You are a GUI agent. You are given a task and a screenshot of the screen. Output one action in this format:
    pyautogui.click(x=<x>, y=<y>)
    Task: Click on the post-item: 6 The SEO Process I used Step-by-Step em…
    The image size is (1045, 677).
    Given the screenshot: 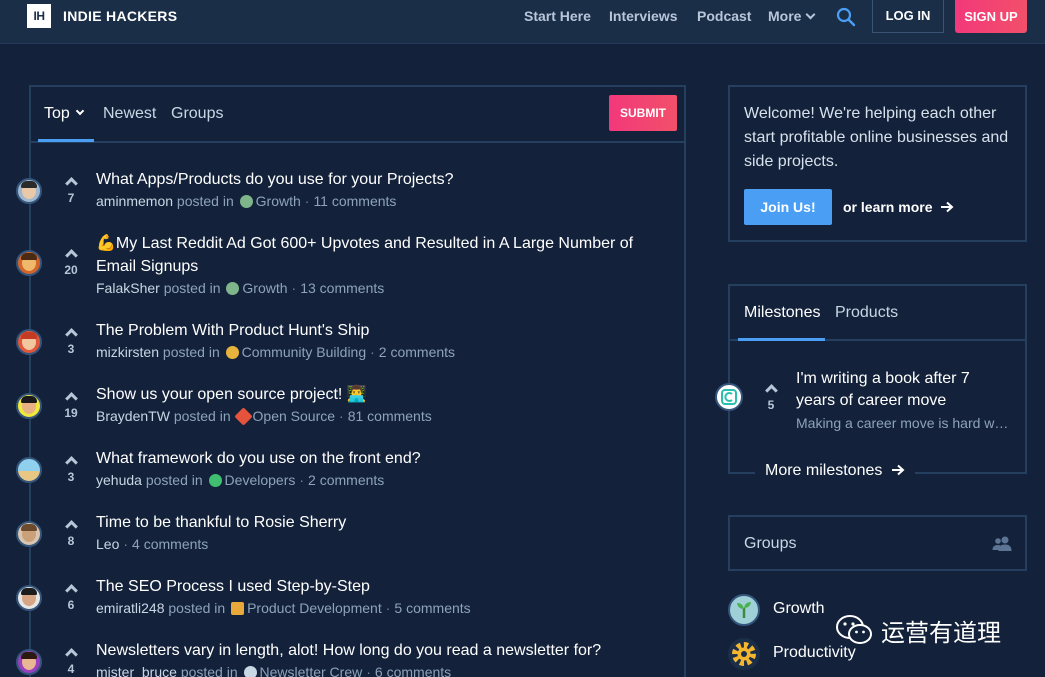 What is the action you would take?
    pyautogui.click(x=352, y=610)
    